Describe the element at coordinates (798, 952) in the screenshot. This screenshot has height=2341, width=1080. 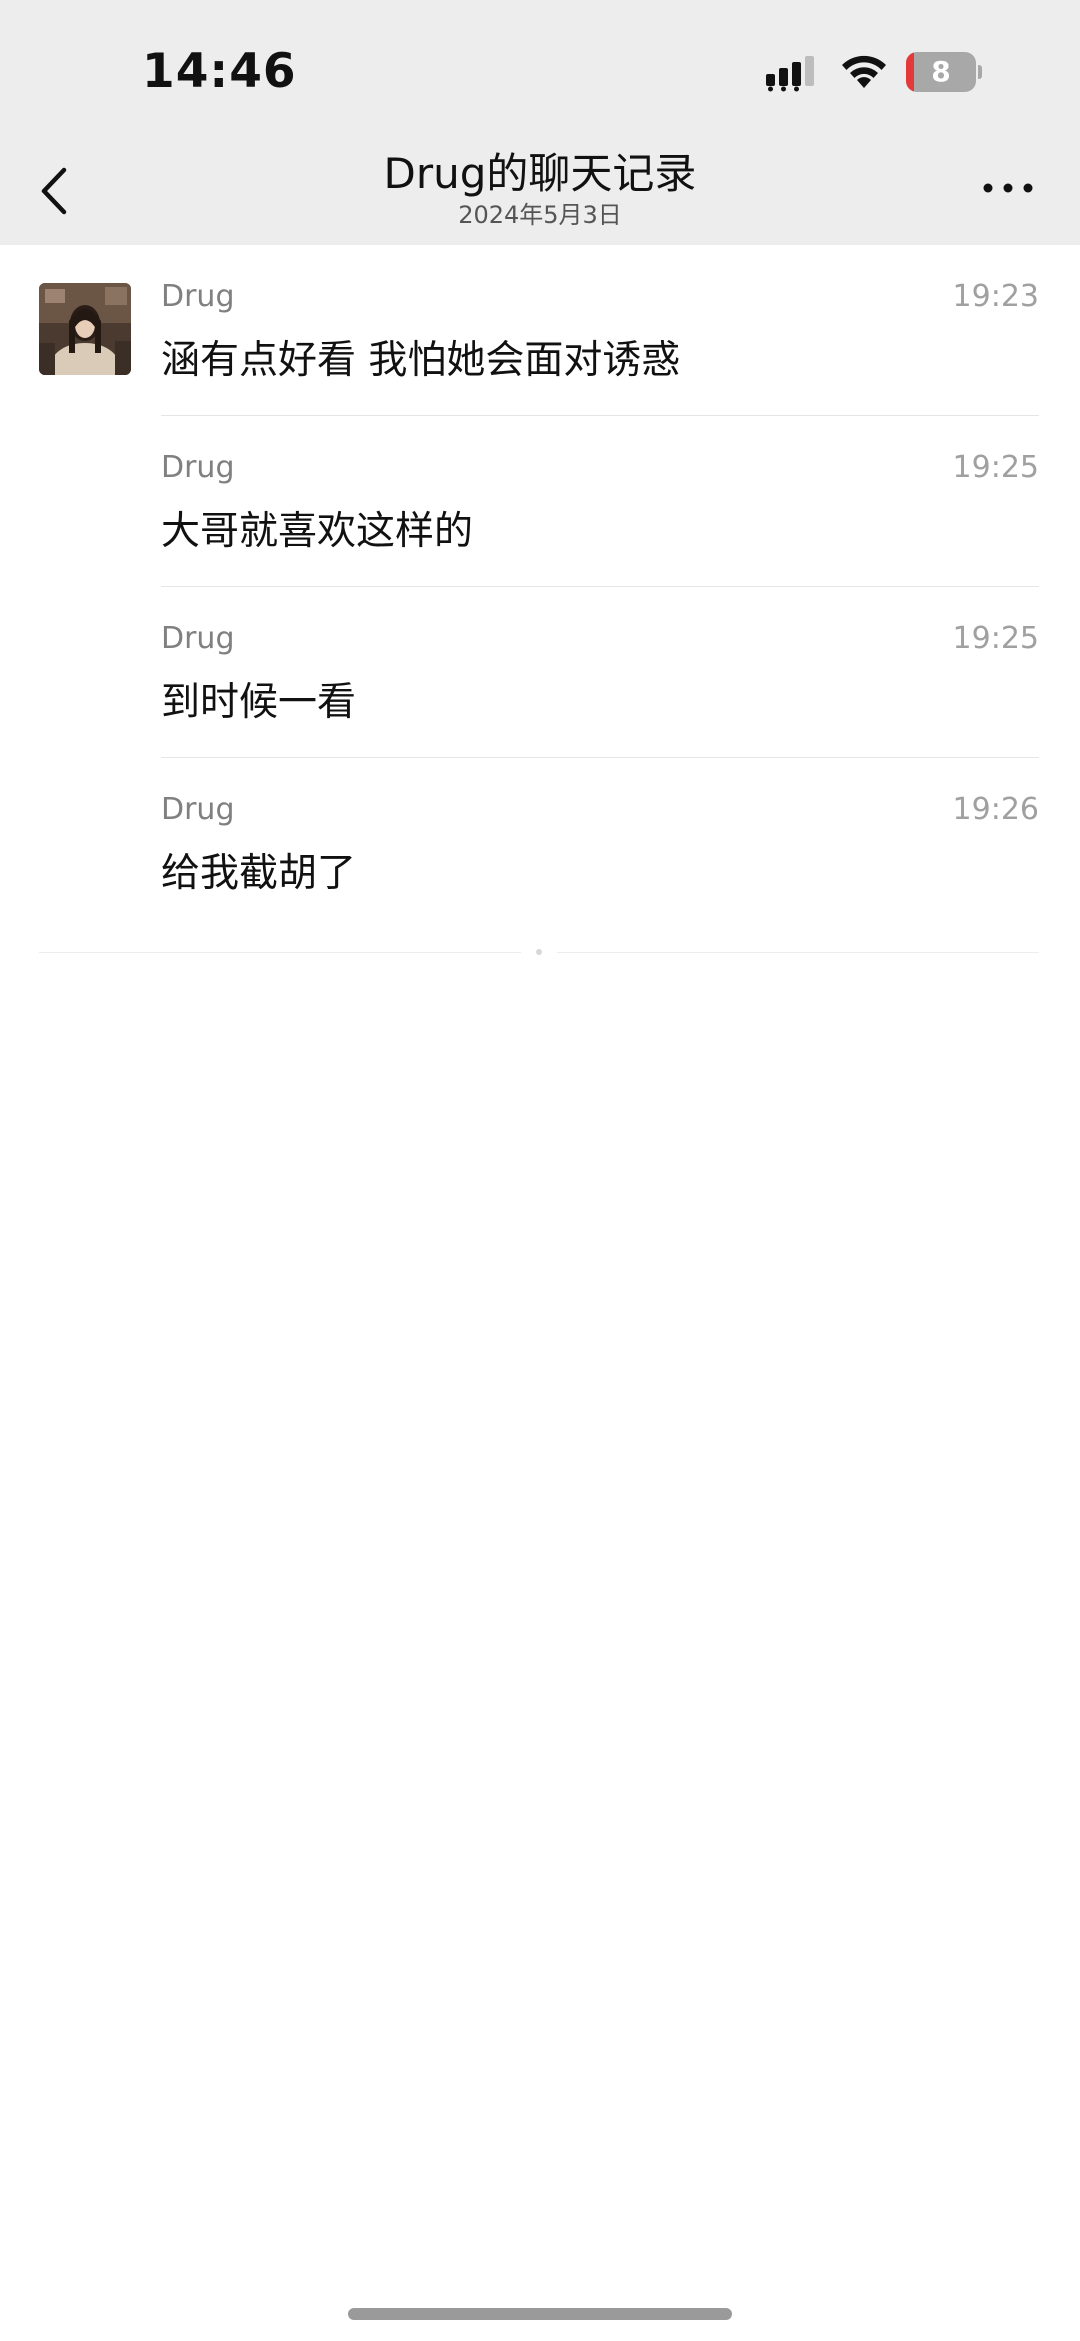
I see `divider-right` at that location.